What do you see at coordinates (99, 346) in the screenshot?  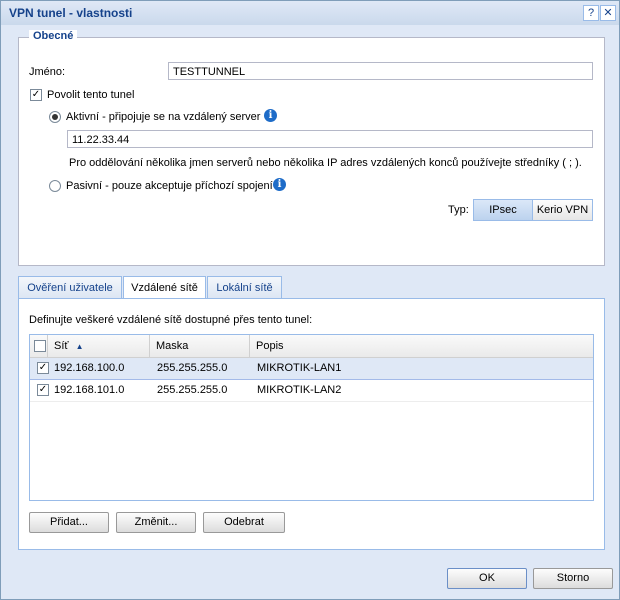 I see `column-header-network: Síť ▲` at bounding box center [99, 346].